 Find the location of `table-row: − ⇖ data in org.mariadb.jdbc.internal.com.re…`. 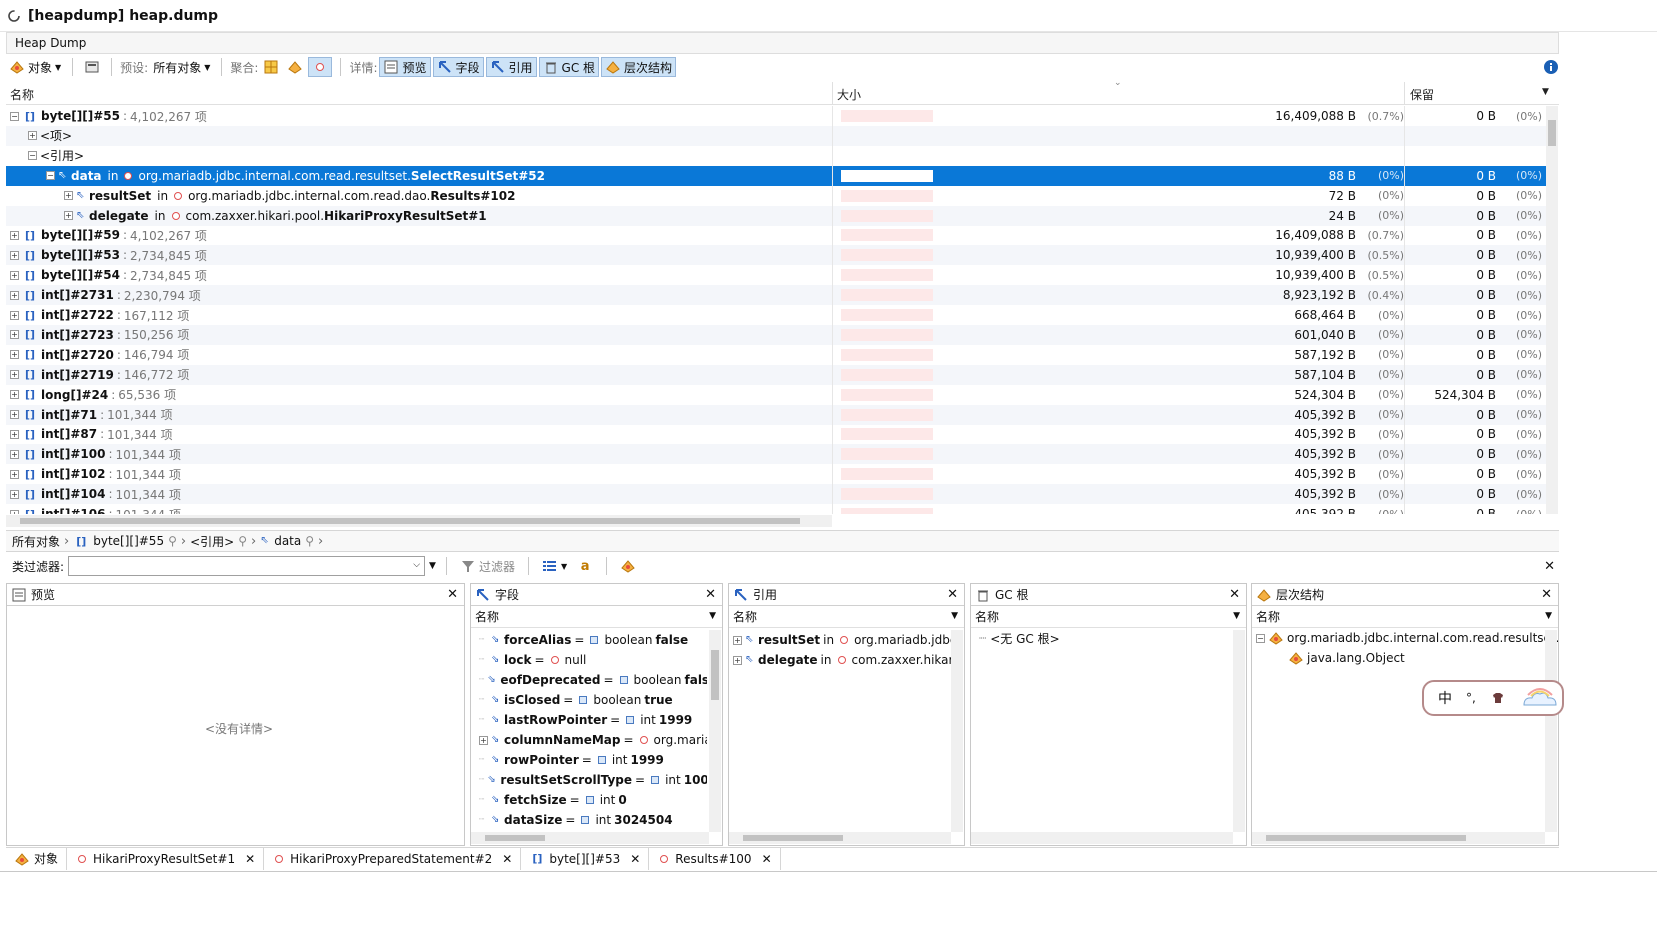

table-row: − ⇖ data in org.mariadb.jdbc.internal.com.re… is located at coordinates (776, 175).